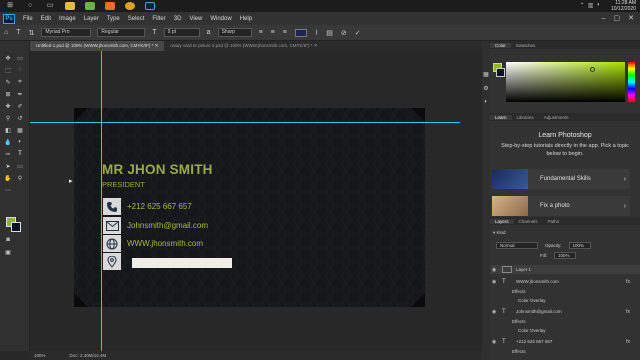  I want to click on color-picker-field, so click(565, 82).